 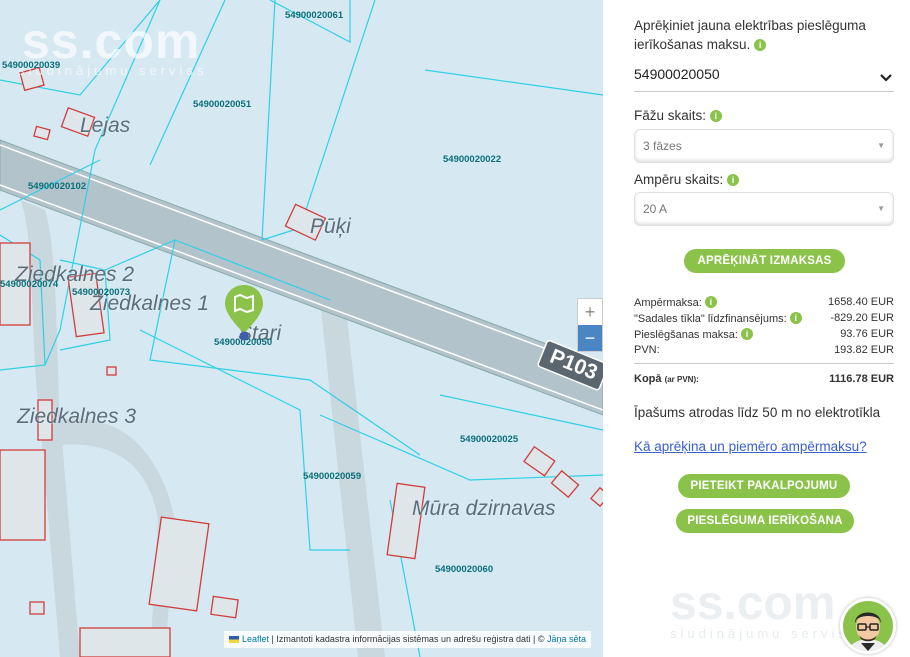 I want to click on parcel-label: 54900020022, so click(x=472, y=159).